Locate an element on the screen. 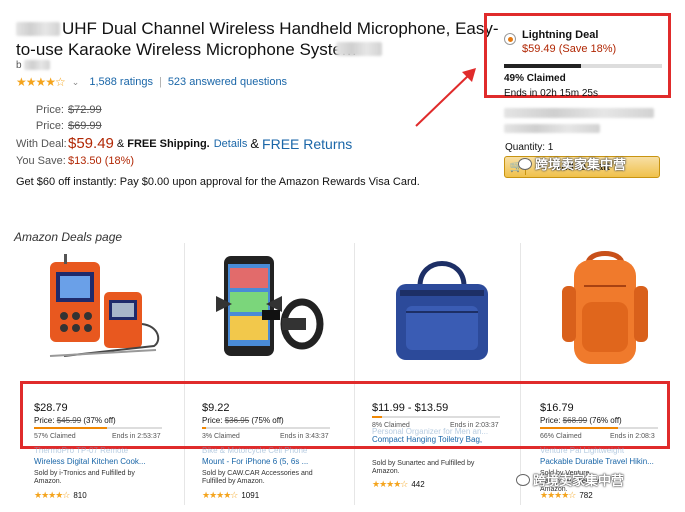  deal-price-line: Price: $45.99 (37% off) is located at coordinates (75, 420).